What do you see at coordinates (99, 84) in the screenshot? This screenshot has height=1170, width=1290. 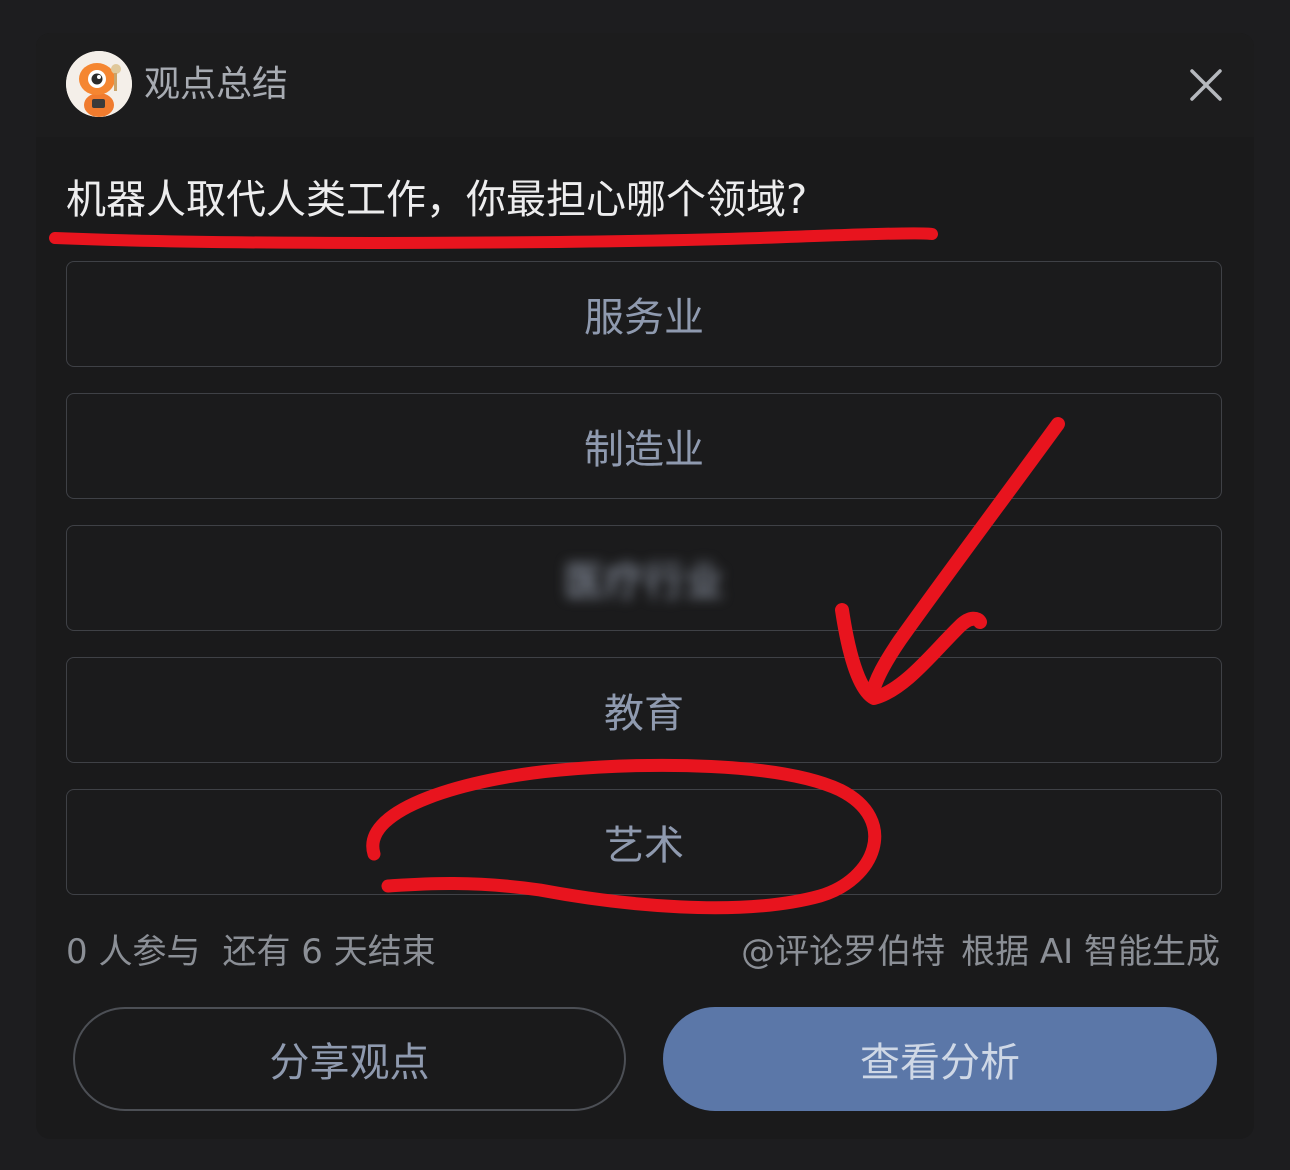 I see `robot-mascot-avatar` at bounding box center [99, 84].